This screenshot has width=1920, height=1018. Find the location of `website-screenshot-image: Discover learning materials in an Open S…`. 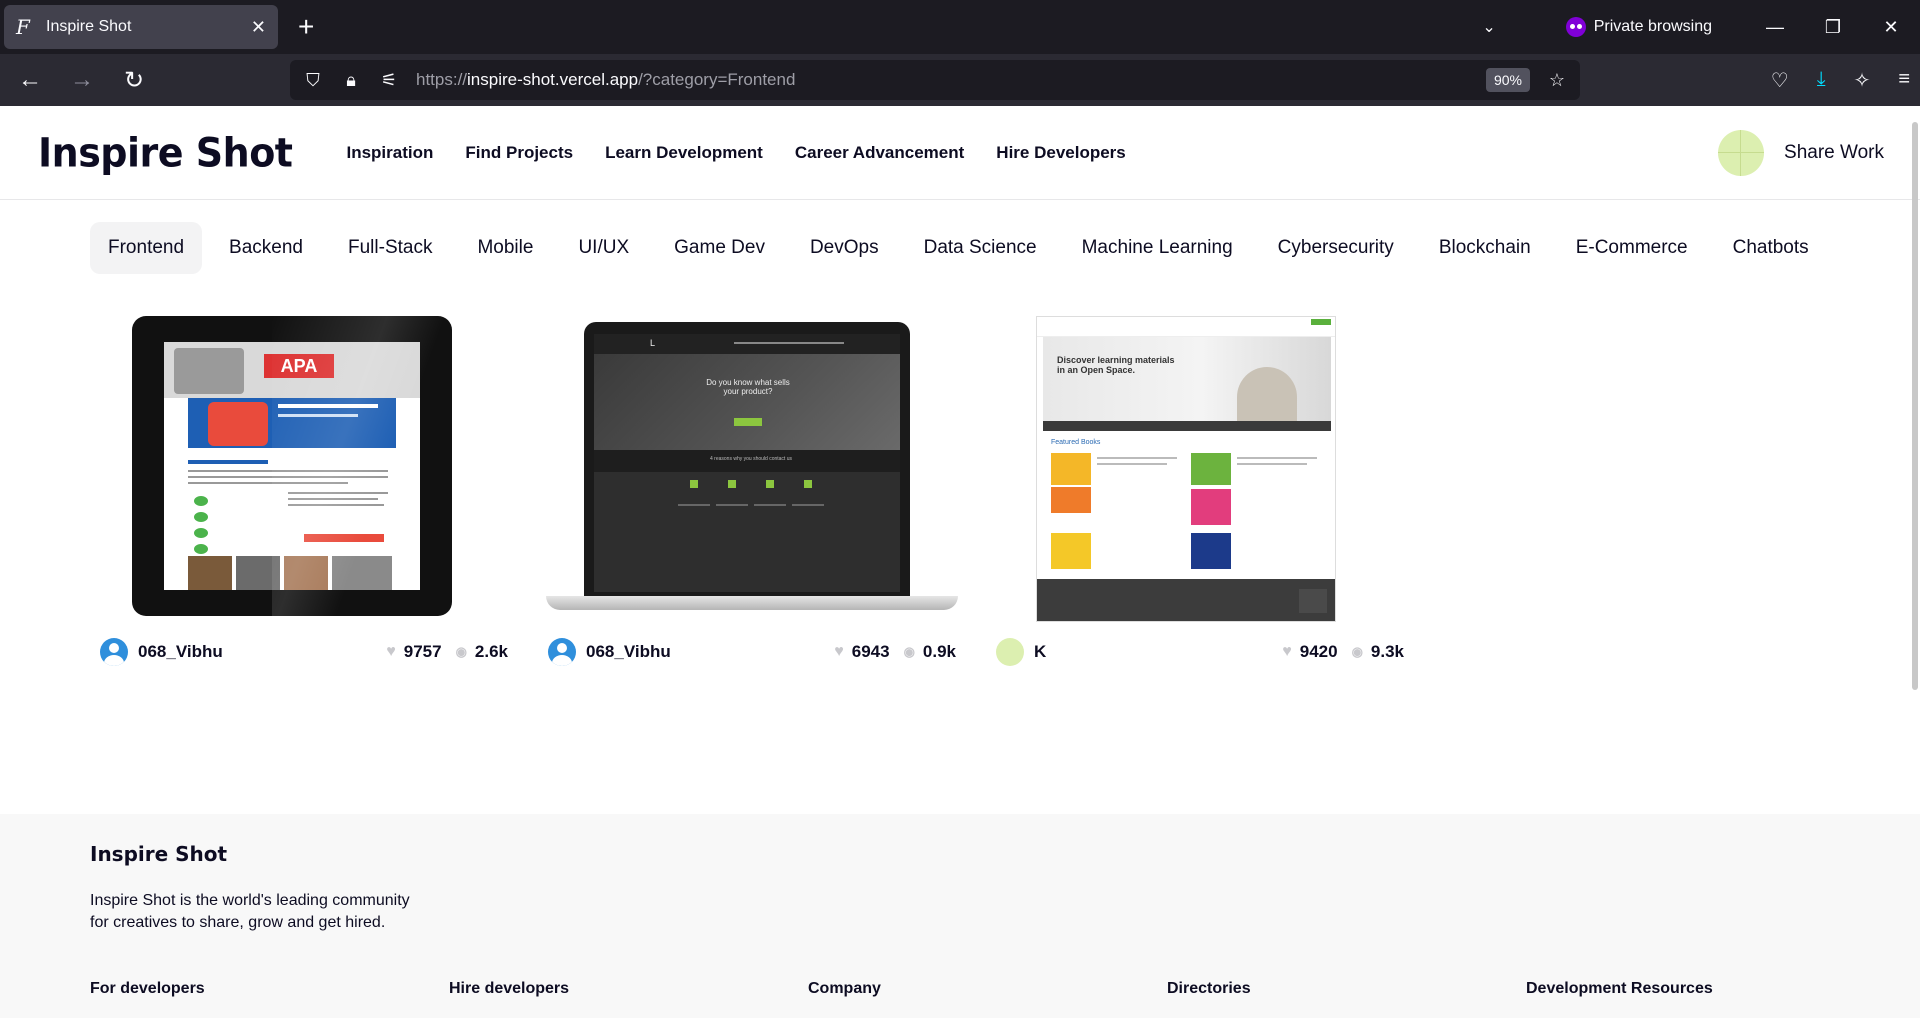

website-screenshot-image: Discover learning materials in an Open S… is located at coordinates (1186, 469).